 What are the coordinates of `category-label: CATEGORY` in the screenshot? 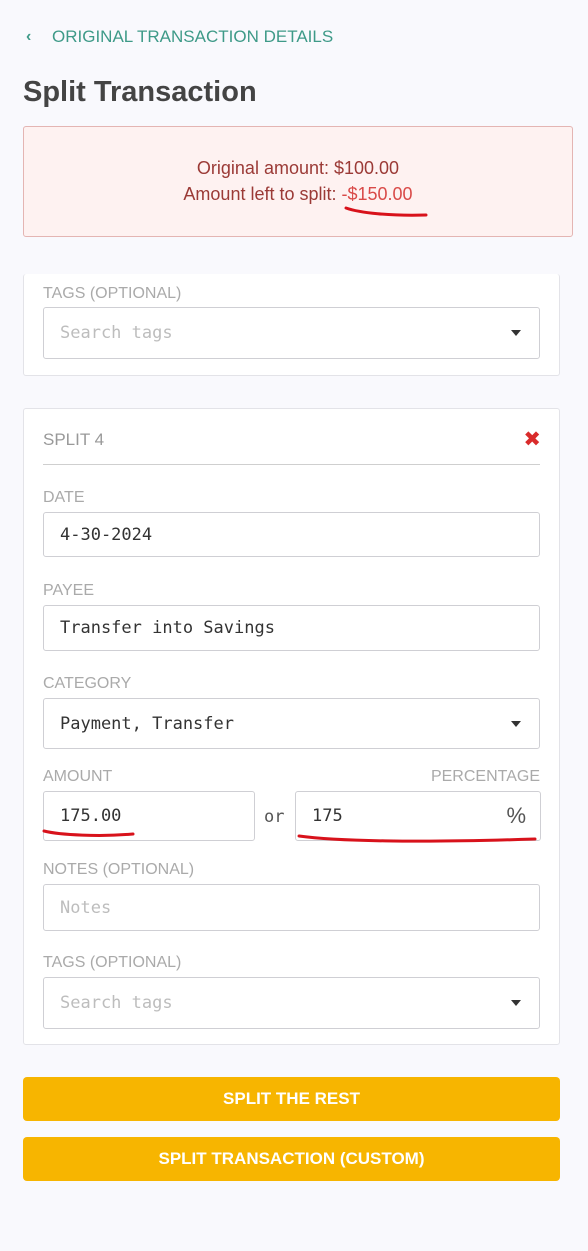 It's located at (87, 683).